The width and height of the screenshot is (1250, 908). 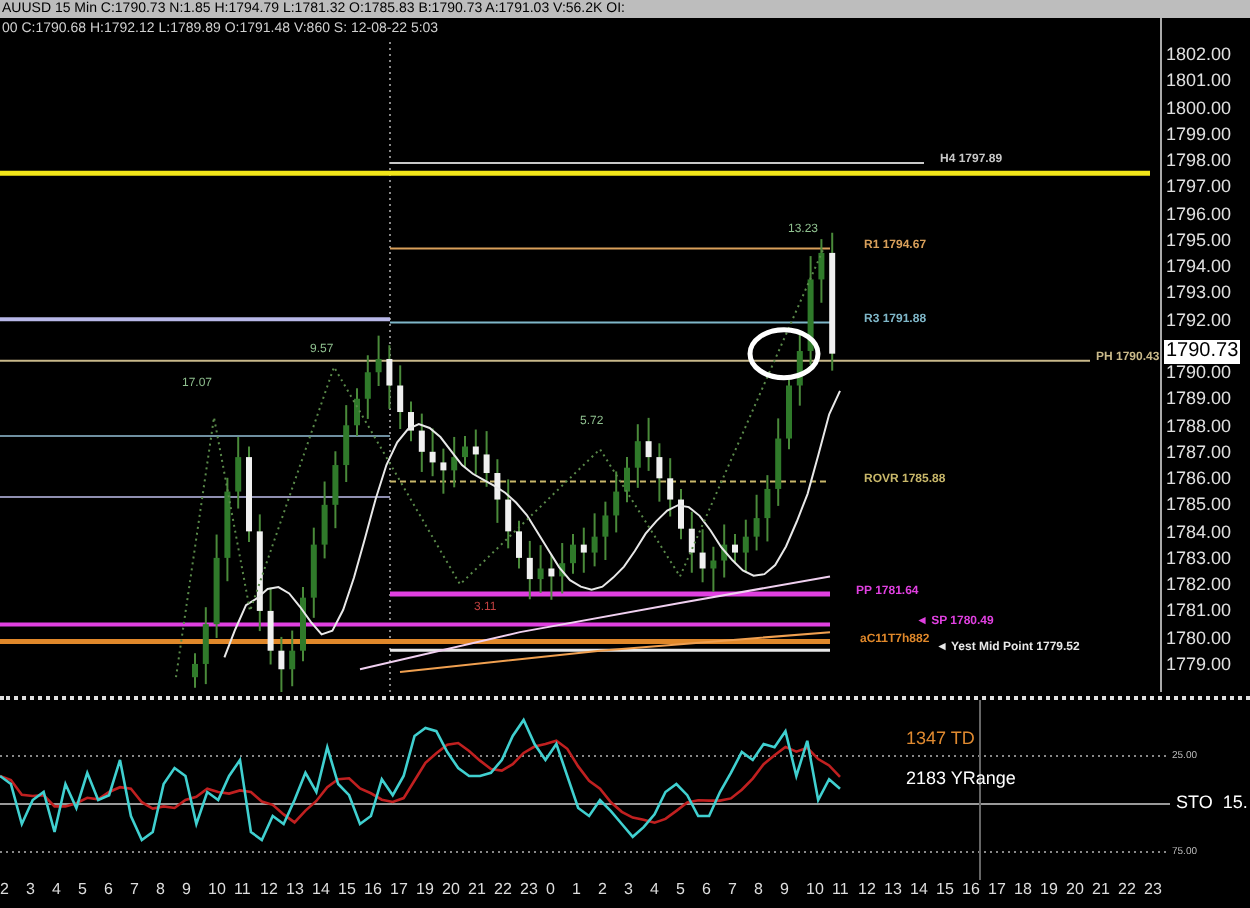 I want to click on indicator-title: STO 15., so click(x=1212, y=803).